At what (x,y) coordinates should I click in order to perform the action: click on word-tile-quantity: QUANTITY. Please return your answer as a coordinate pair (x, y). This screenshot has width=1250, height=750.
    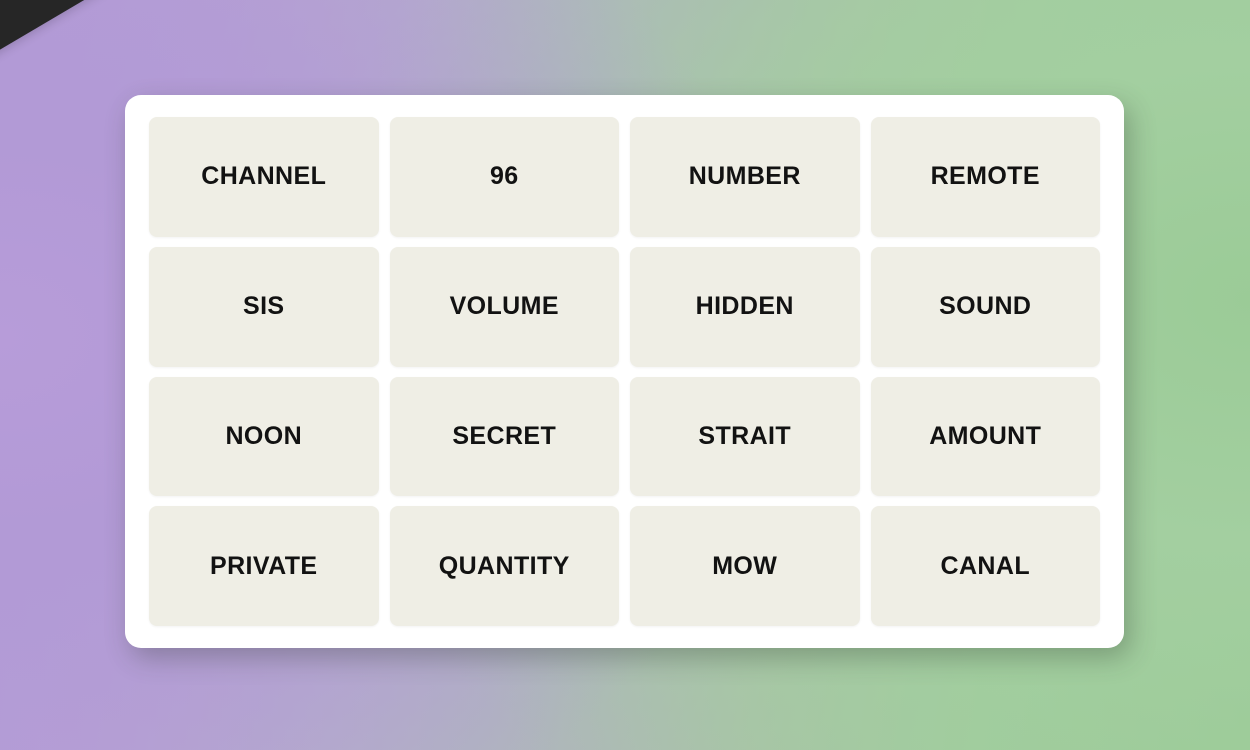
    Looking at the image, I should click on (504, 566).